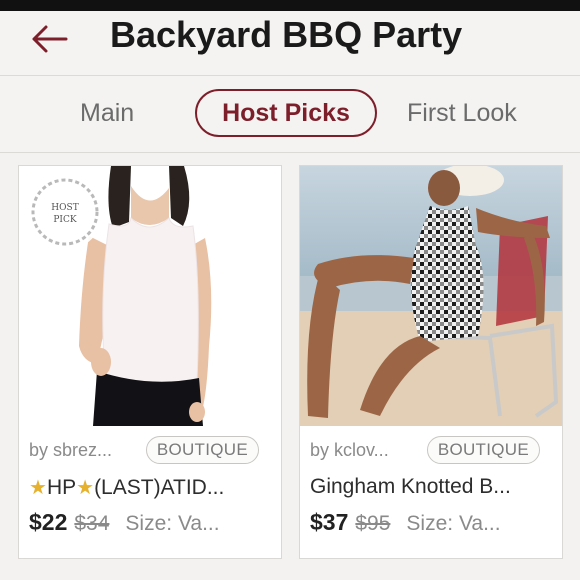  I want to click on original-price: $34, so click(92, 523).